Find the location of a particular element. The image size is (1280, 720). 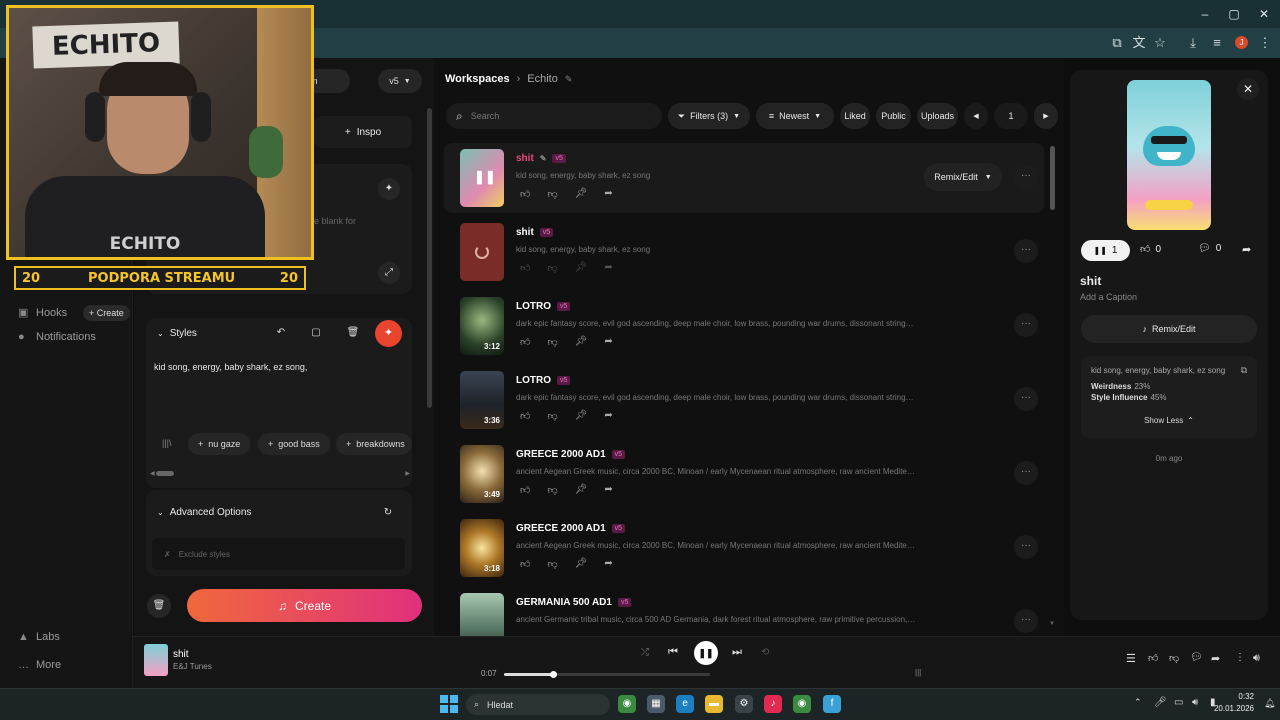

maximize-button: ▢ is located at coordinates (1234, 14).